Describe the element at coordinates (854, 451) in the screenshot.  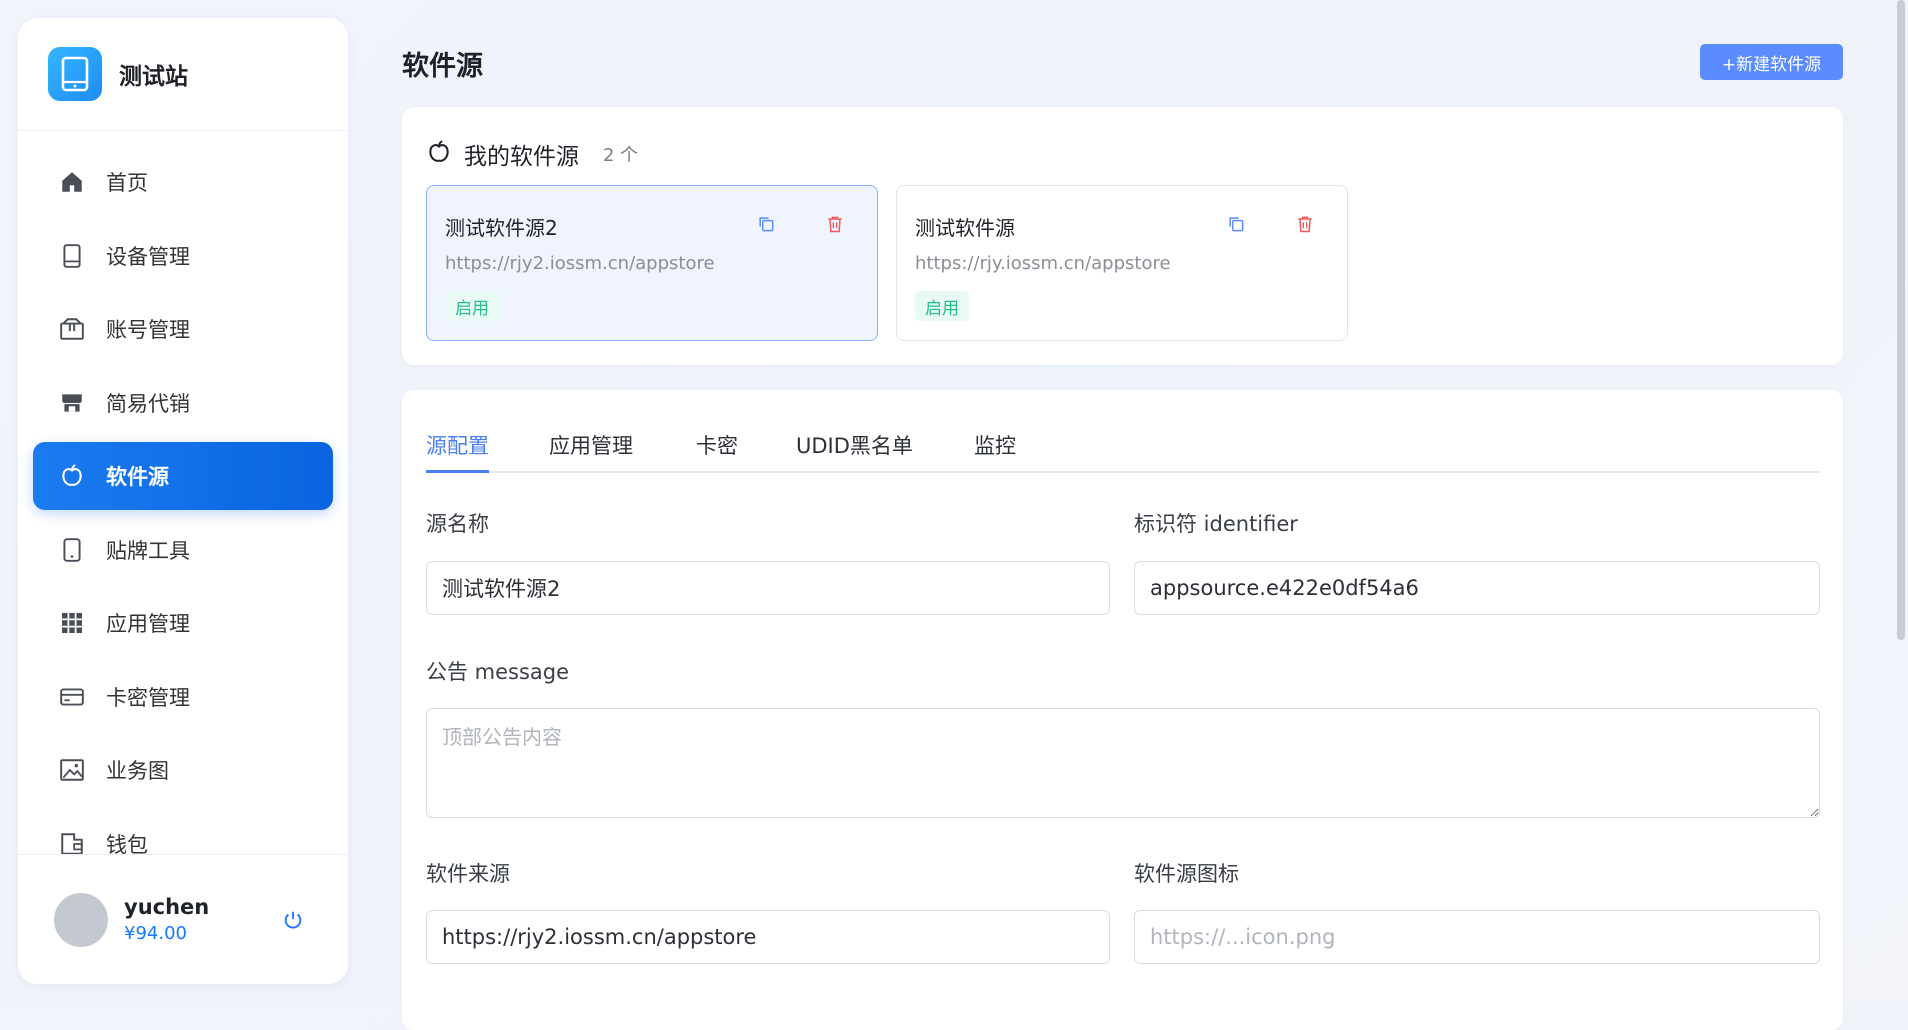
I see `tab-udid-blacklist: UDID黑名单` at that location.